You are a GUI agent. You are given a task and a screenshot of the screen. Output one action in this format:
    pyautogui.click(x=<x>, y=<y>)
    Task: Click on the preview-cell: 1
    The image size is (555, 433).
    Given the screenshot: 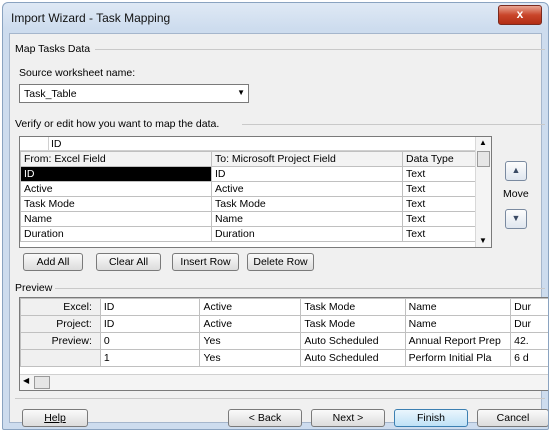 What is the action you would take?
    pyautogui.click(x=150, y=358)
    